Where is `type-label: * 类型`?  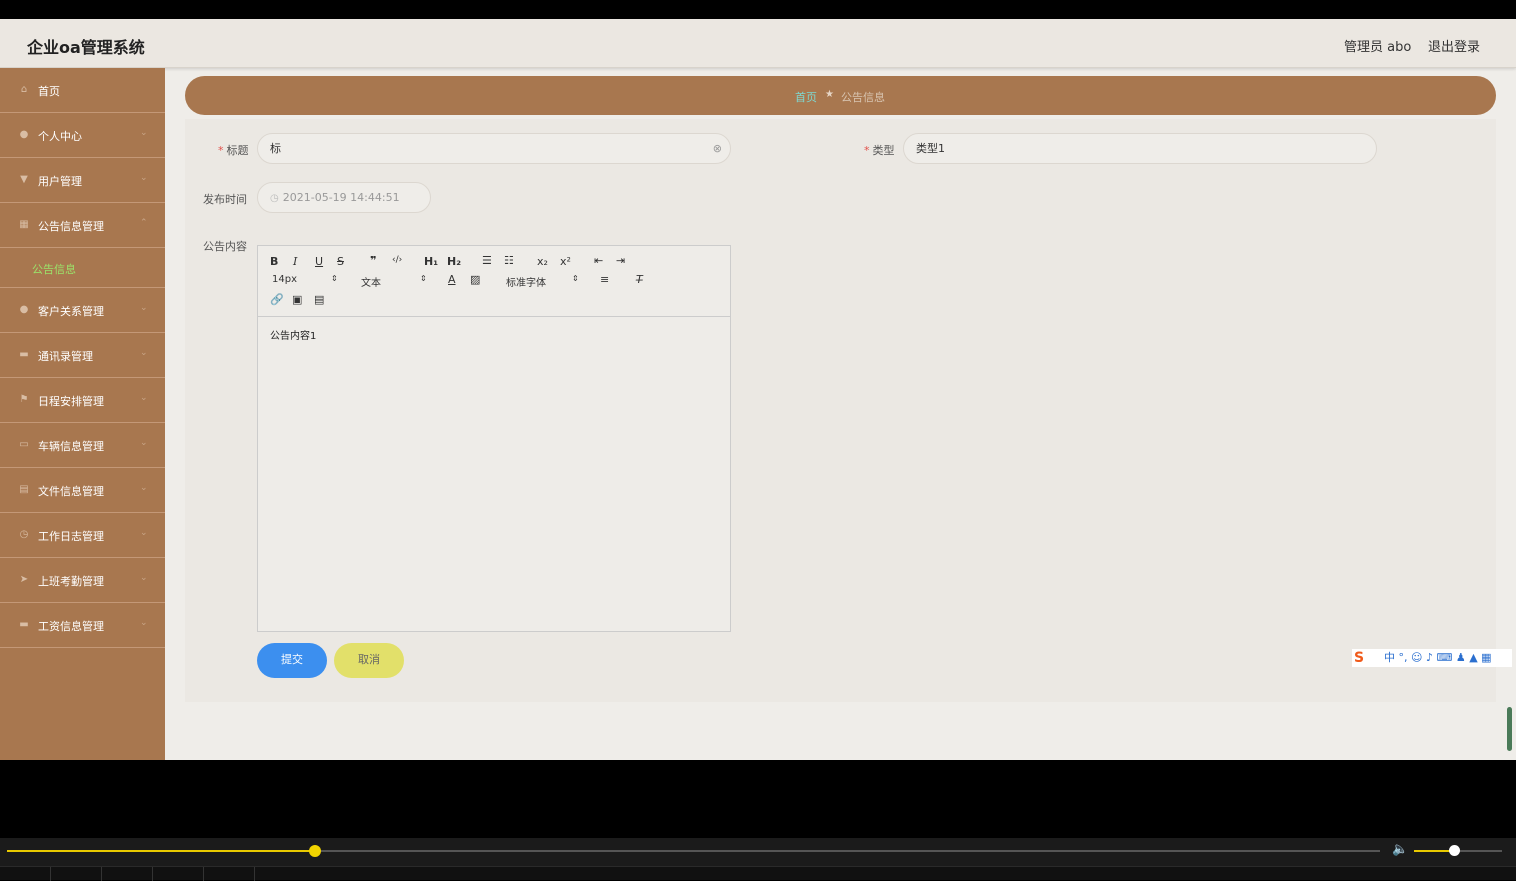 type-label: * 类型 is located at coordinates (879, 150).